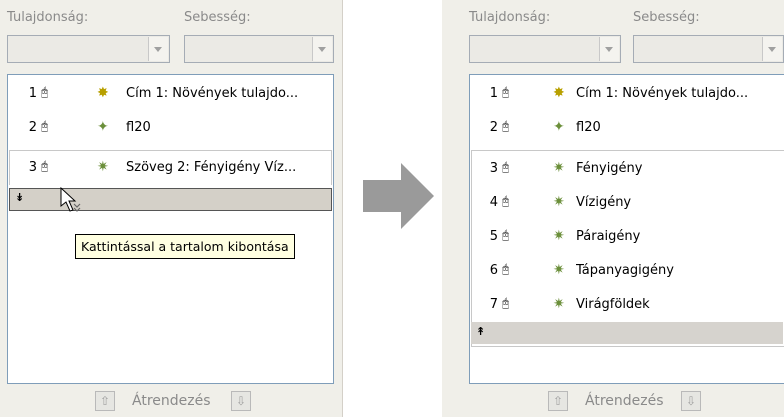 The image size is (784, 417). What do you see at coordinates (493, 236) in the screenshot?
I see `item-number: 5` at bounding box center [493, 236].